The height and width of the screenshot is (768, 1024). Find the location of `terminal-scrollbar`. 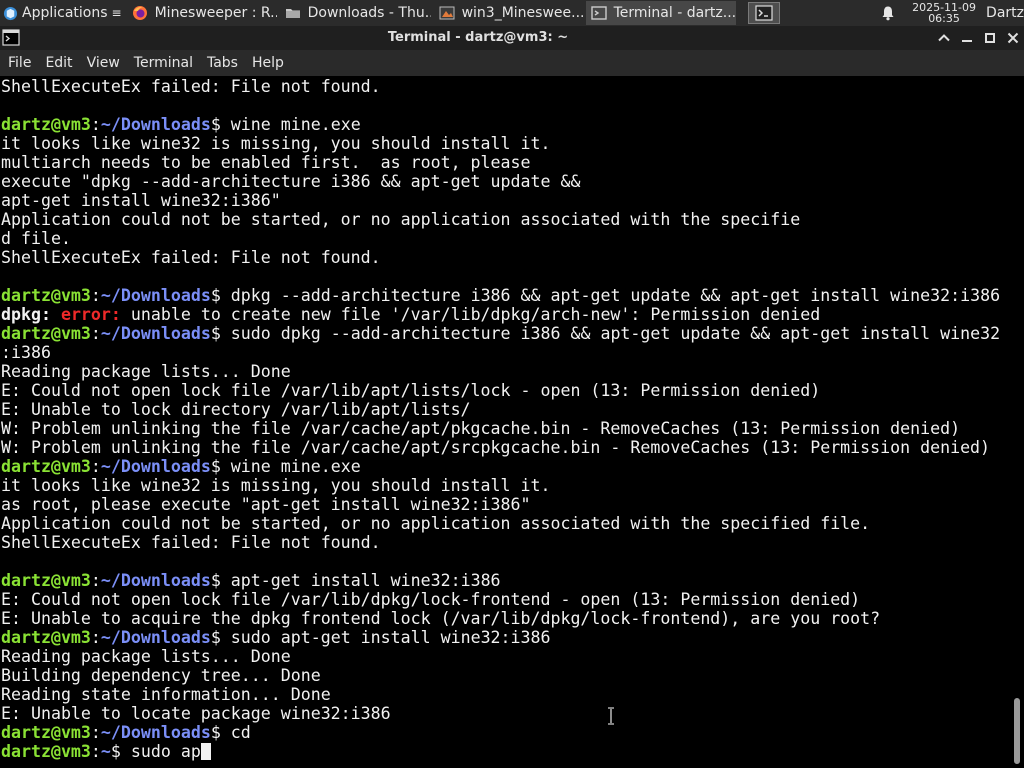

terminal-scrollbar is located at coordinates (1016, 422).